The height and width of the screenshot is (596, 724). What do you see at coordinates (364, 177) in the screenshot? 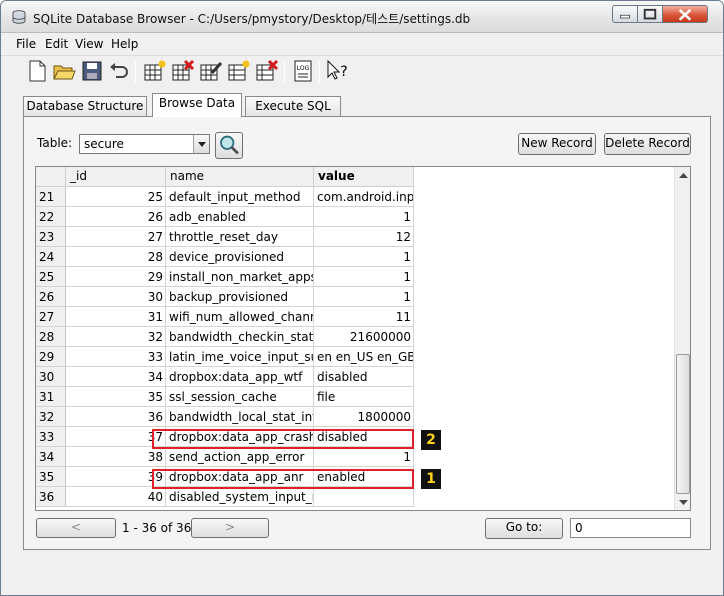
I see `column-header-value: value` at bounding box center [364, 177].